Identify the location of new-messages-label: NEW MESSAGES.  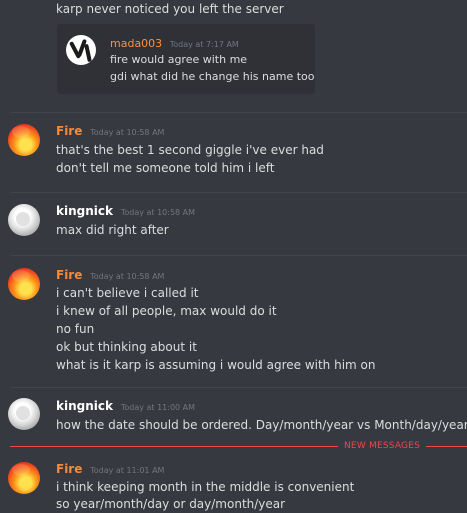
(382, 446).